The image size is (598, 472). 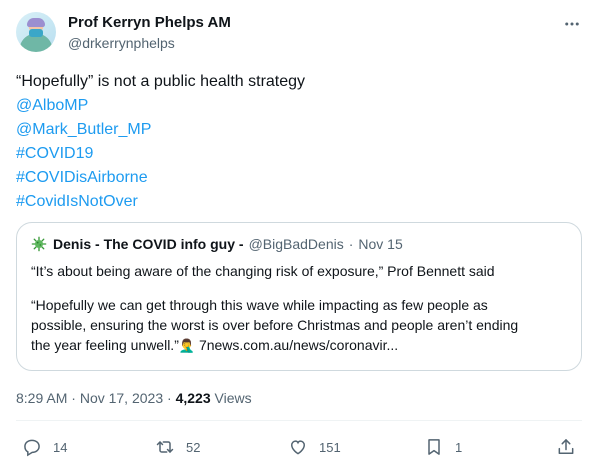 What do you see at coordinates (233, 398) in the screenshot?
I see `views-label: Views` at bounding box center [233, 398].